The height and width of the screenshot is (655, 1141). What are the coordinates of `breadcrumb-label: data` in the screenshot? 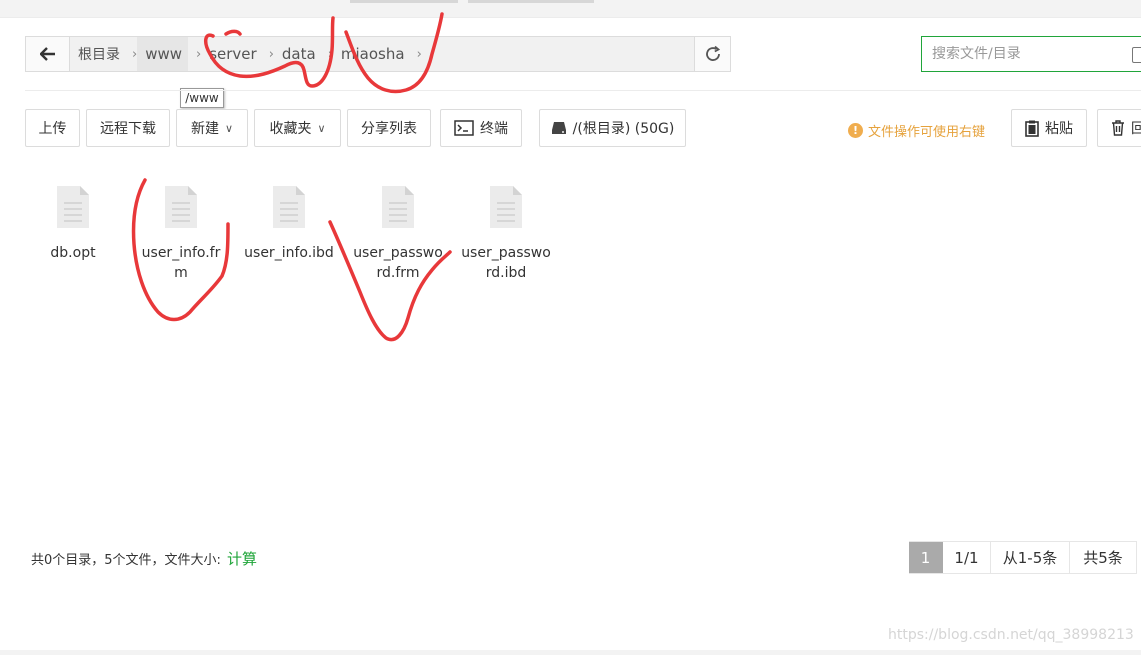 It's located at (298, 54).